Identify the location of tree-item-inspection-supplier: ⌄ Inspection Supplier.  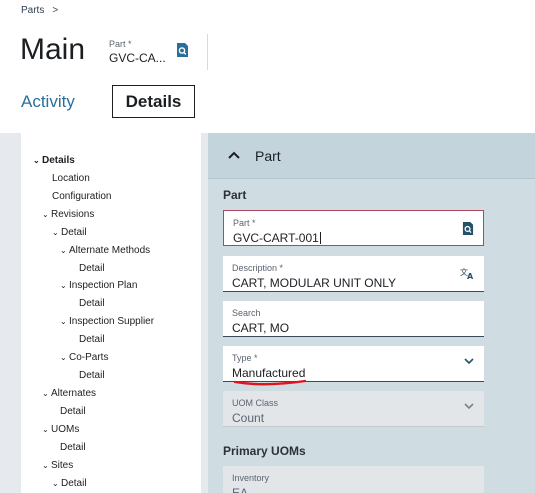
(107, 321).